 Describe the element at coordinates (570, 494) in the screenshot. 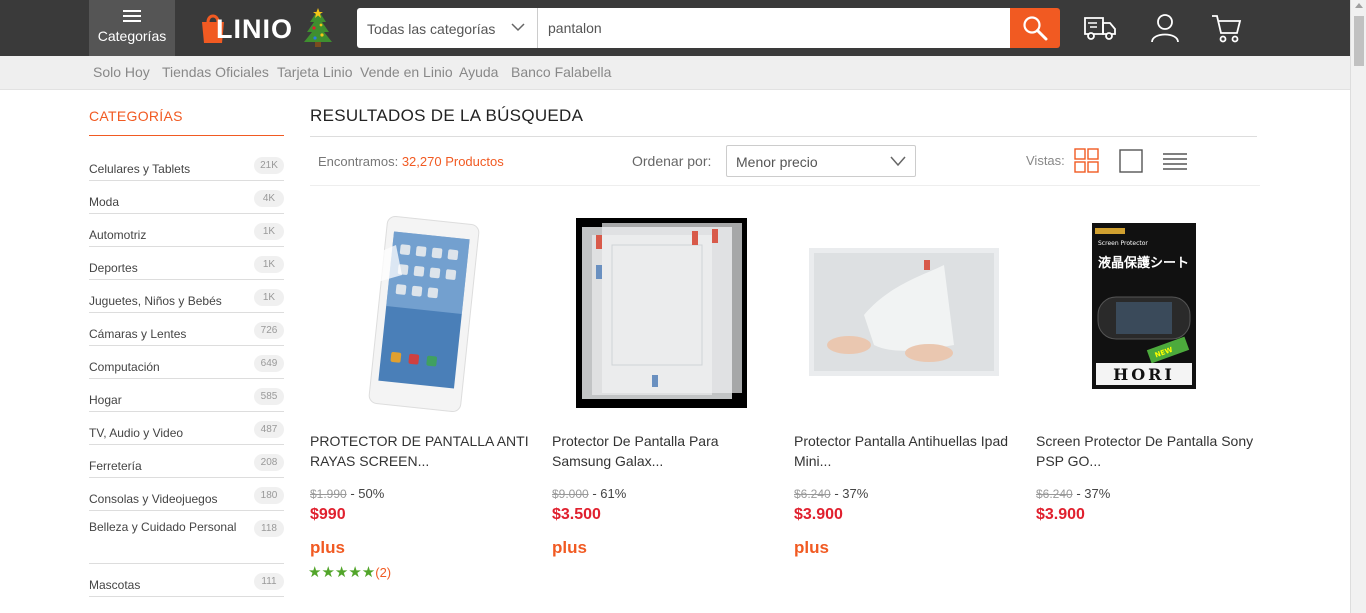

I see `old-price: $9.000` at that location.